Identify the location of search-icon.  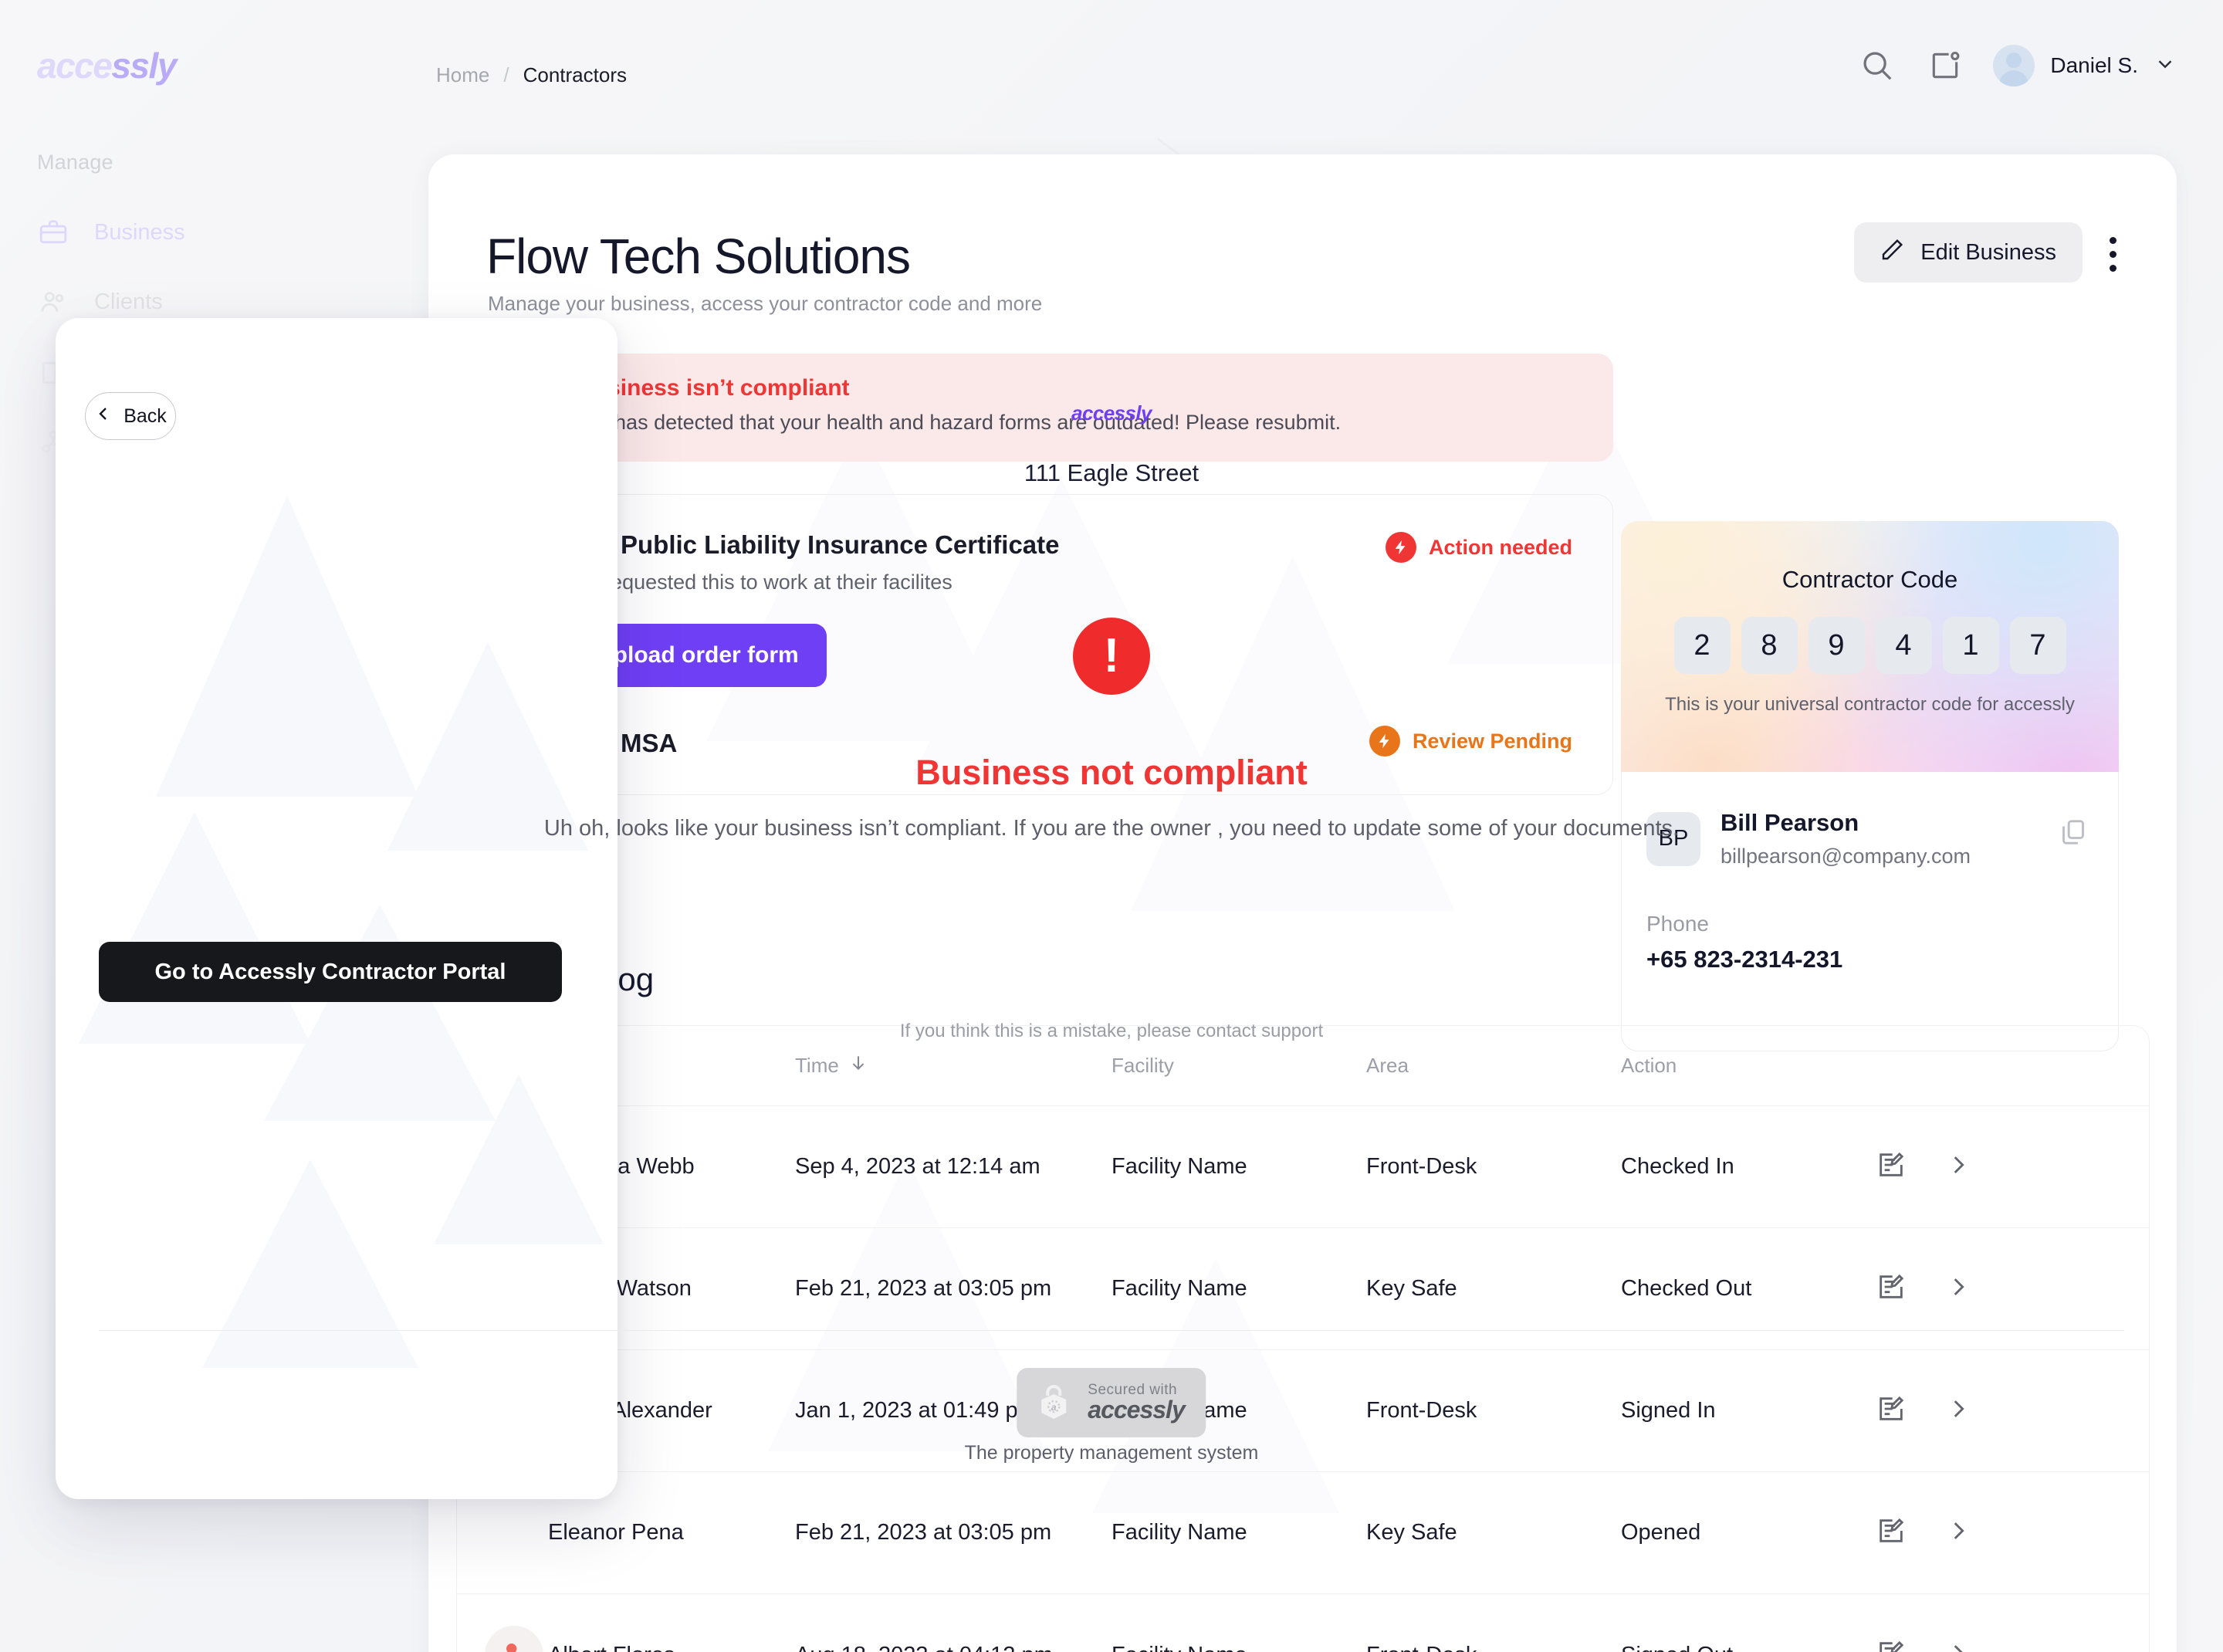
(1877, 66).